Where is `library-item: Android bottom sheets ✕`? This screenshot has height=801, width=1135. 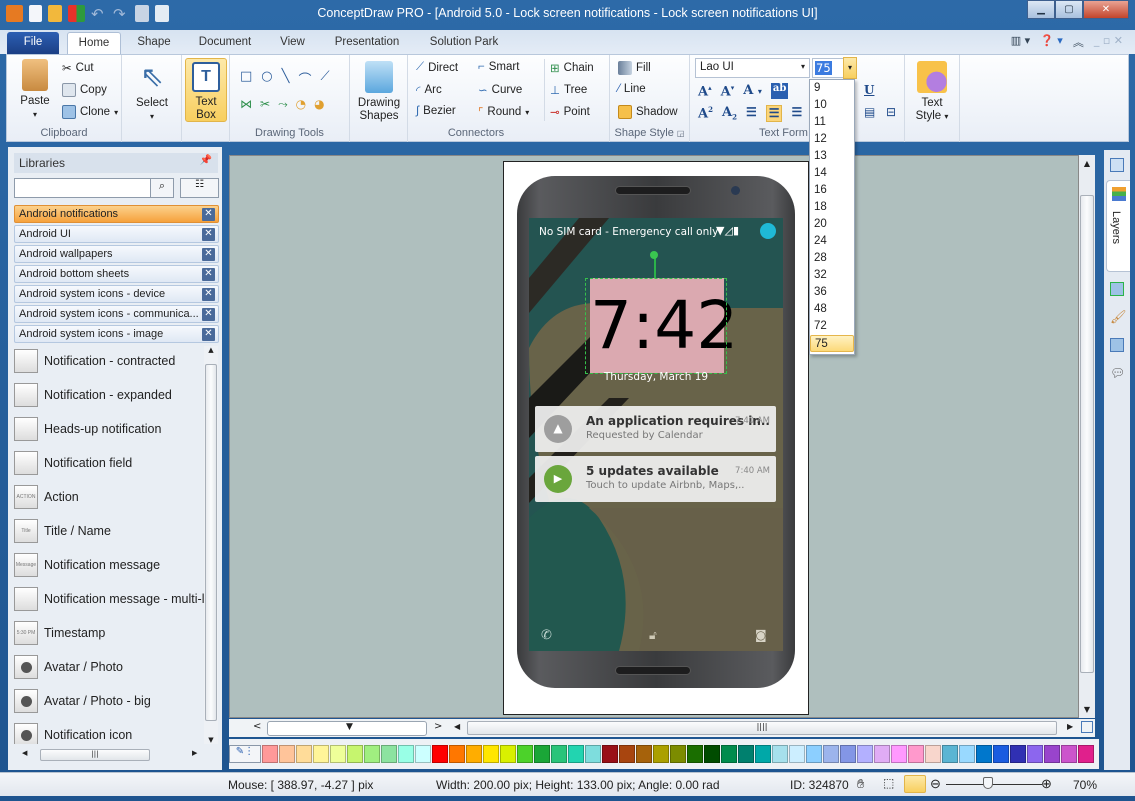 library-item: Android bottom sheets ✕ is located at coordinates (116, 274).